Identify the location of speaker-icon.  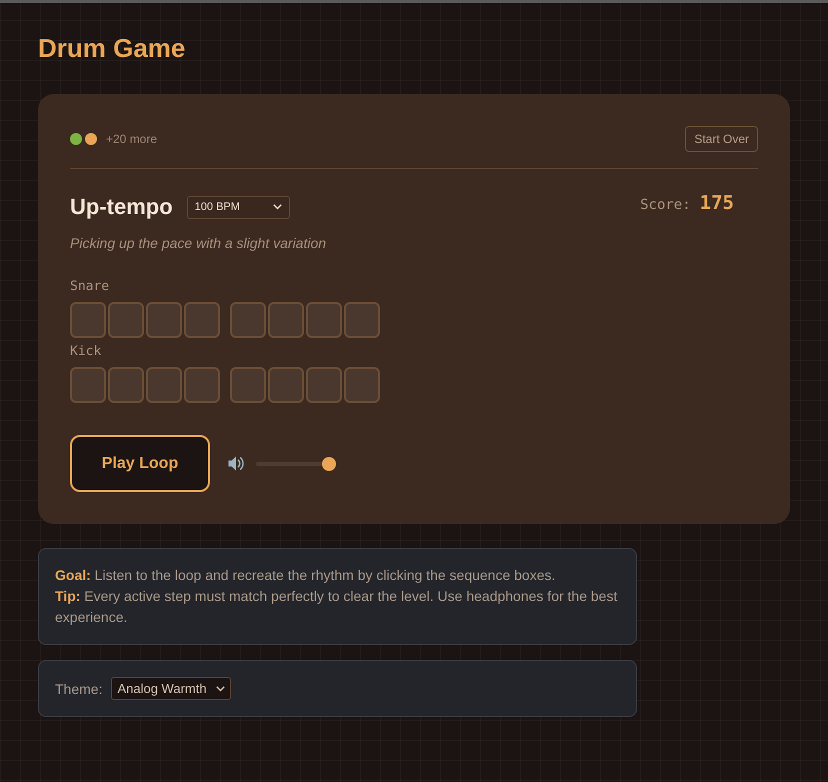
(236, 463).